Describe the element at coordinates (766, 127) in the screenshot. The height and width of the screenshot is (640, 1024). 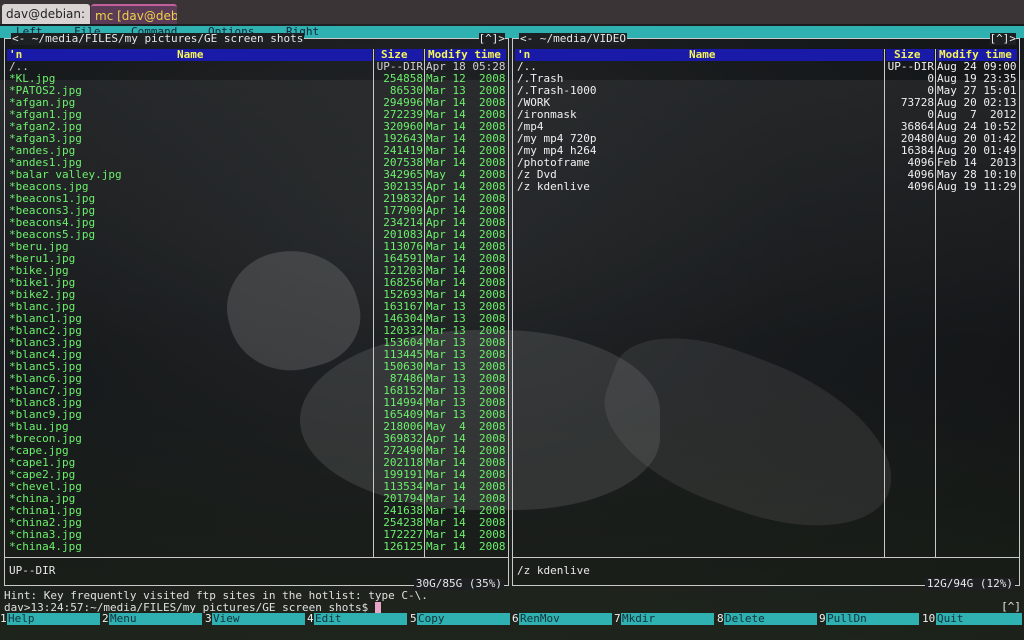
I see `file-row: /mp4 36864 Aug 24 10:52` at that location.